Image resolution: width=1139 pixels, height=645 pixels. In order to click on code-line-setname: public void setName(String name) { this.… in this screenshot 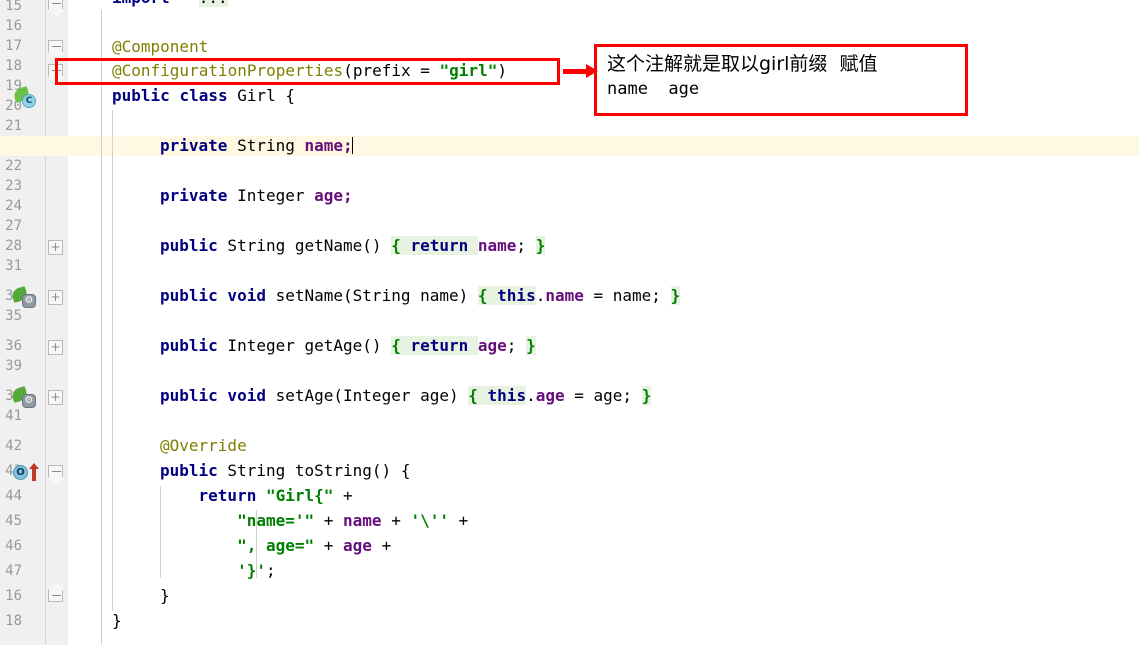, I will do `click(420, 296)`.